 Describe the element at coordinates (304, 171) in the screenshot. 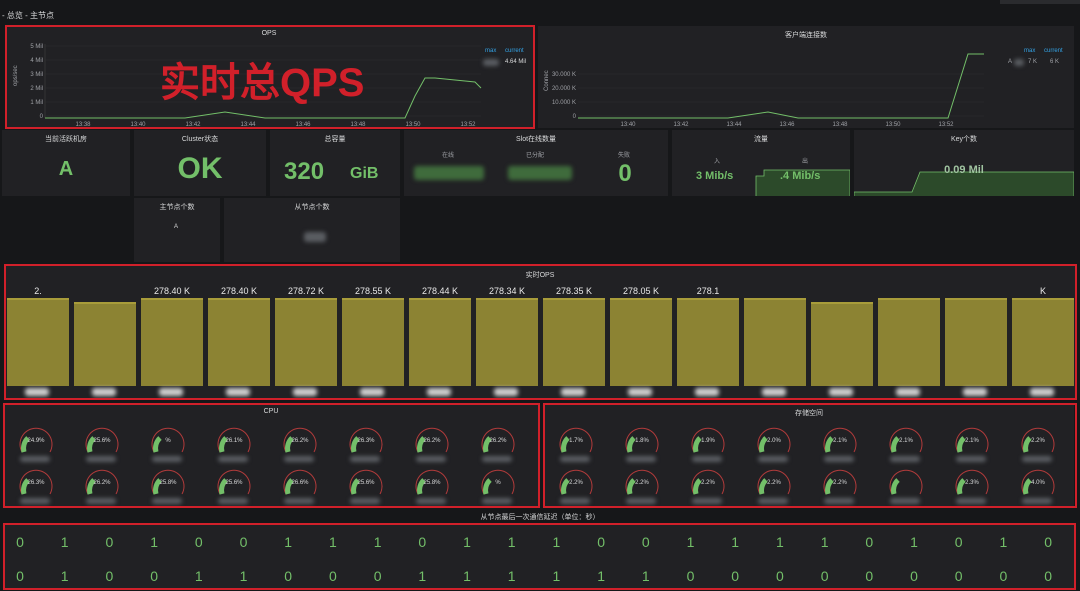

I see `stat-value: 320` at that location.